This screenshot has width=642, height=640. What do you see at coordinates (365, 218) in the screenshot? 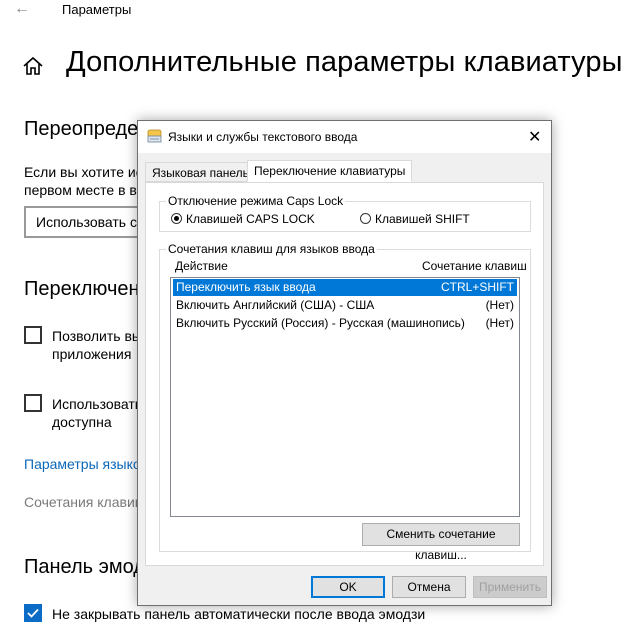
I see `shift-key-radio` at bounding box center [365, 218].